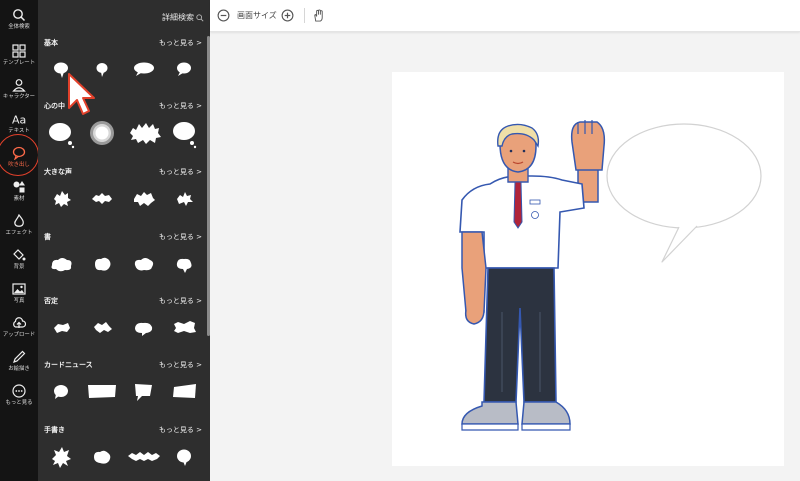 This screenshot has width=800, height=481. What do you see at coordinates (19, 289) in the screenshot?
I see `photo-icon` at bounding box center [19, 289].